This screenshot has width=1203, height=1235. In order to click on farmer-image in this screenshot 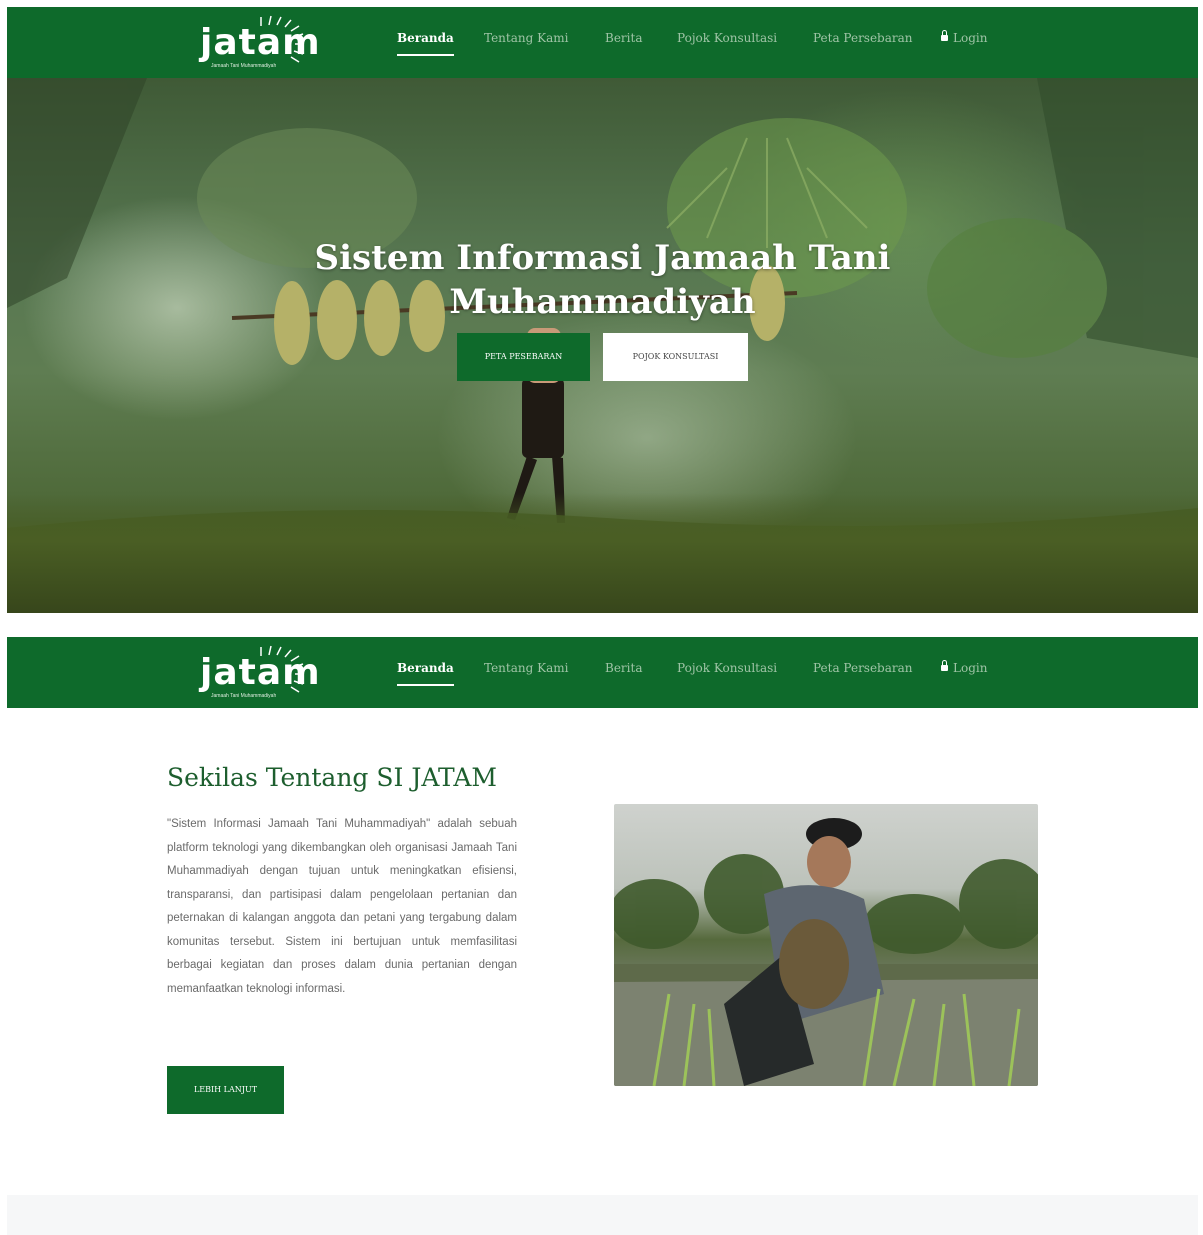, I will do `click(826, 952)`.